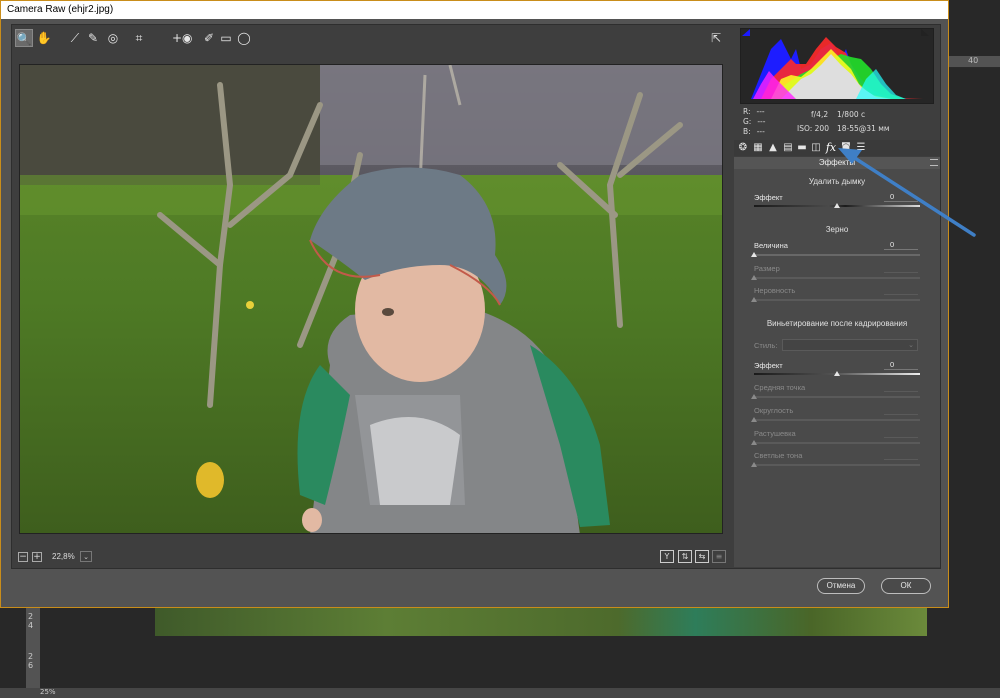  What do you see at coordinates (113, 38) in the screenshot?
I see `targeted-adjustment-tool-icon: ◎` at bounding box center [113, 38].